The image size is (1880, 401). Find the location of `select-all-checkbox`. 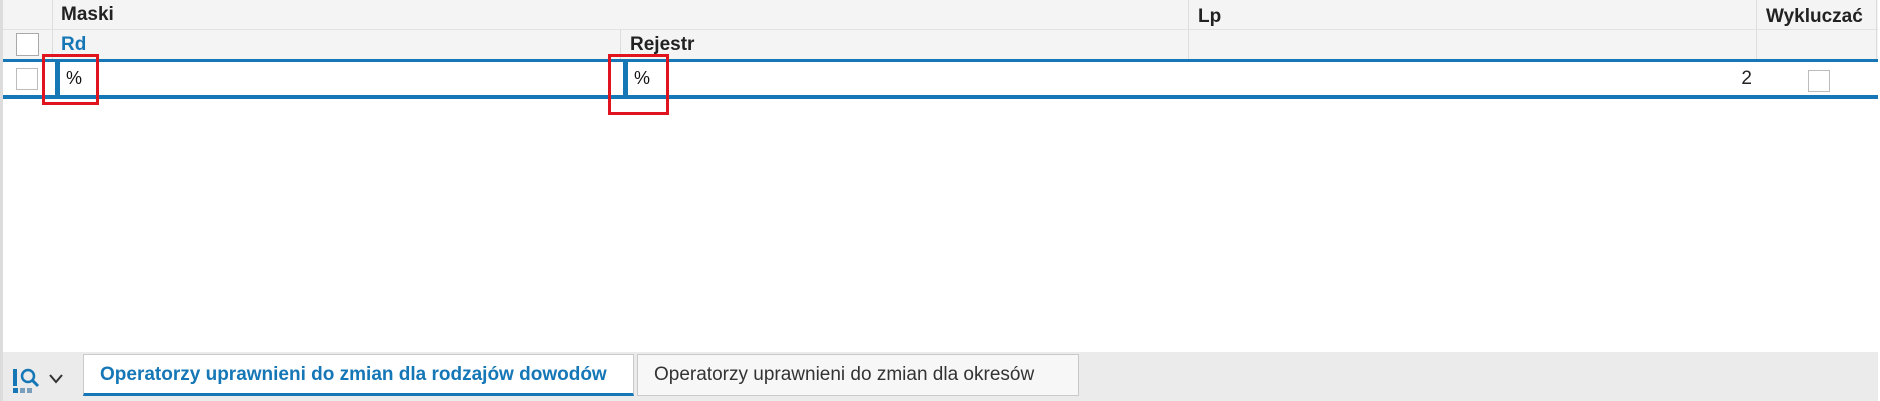

select-all-checkbox is located at coordinates (27, 44).